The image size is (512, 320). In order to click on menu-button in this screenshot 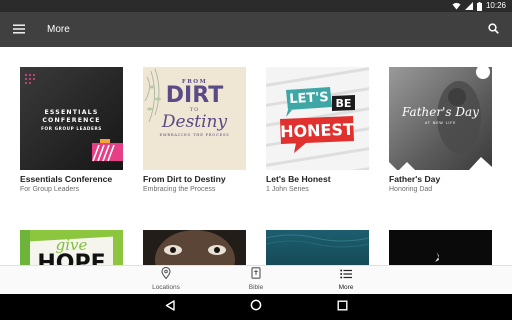, I will do `click(18, 29)`.